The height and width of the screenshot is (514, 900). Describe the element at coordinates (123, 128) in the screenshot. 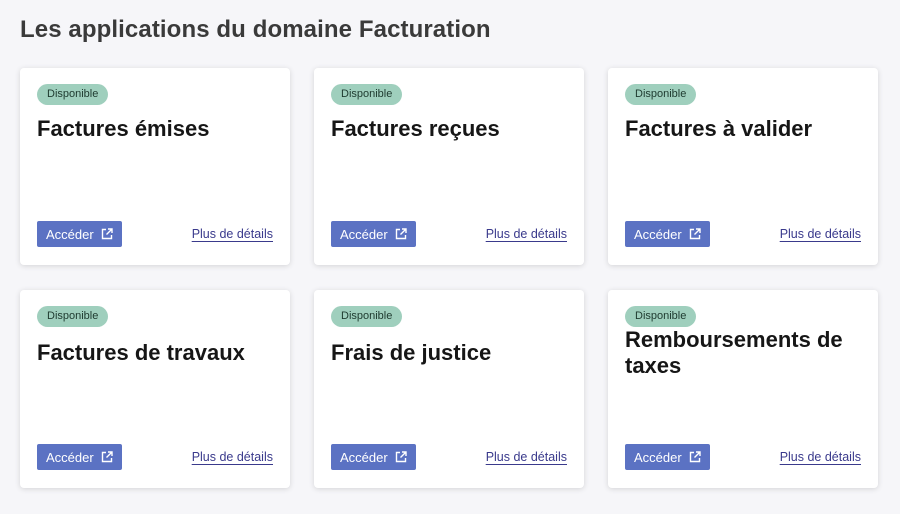

I see `card-title: Factures émises` at that location.